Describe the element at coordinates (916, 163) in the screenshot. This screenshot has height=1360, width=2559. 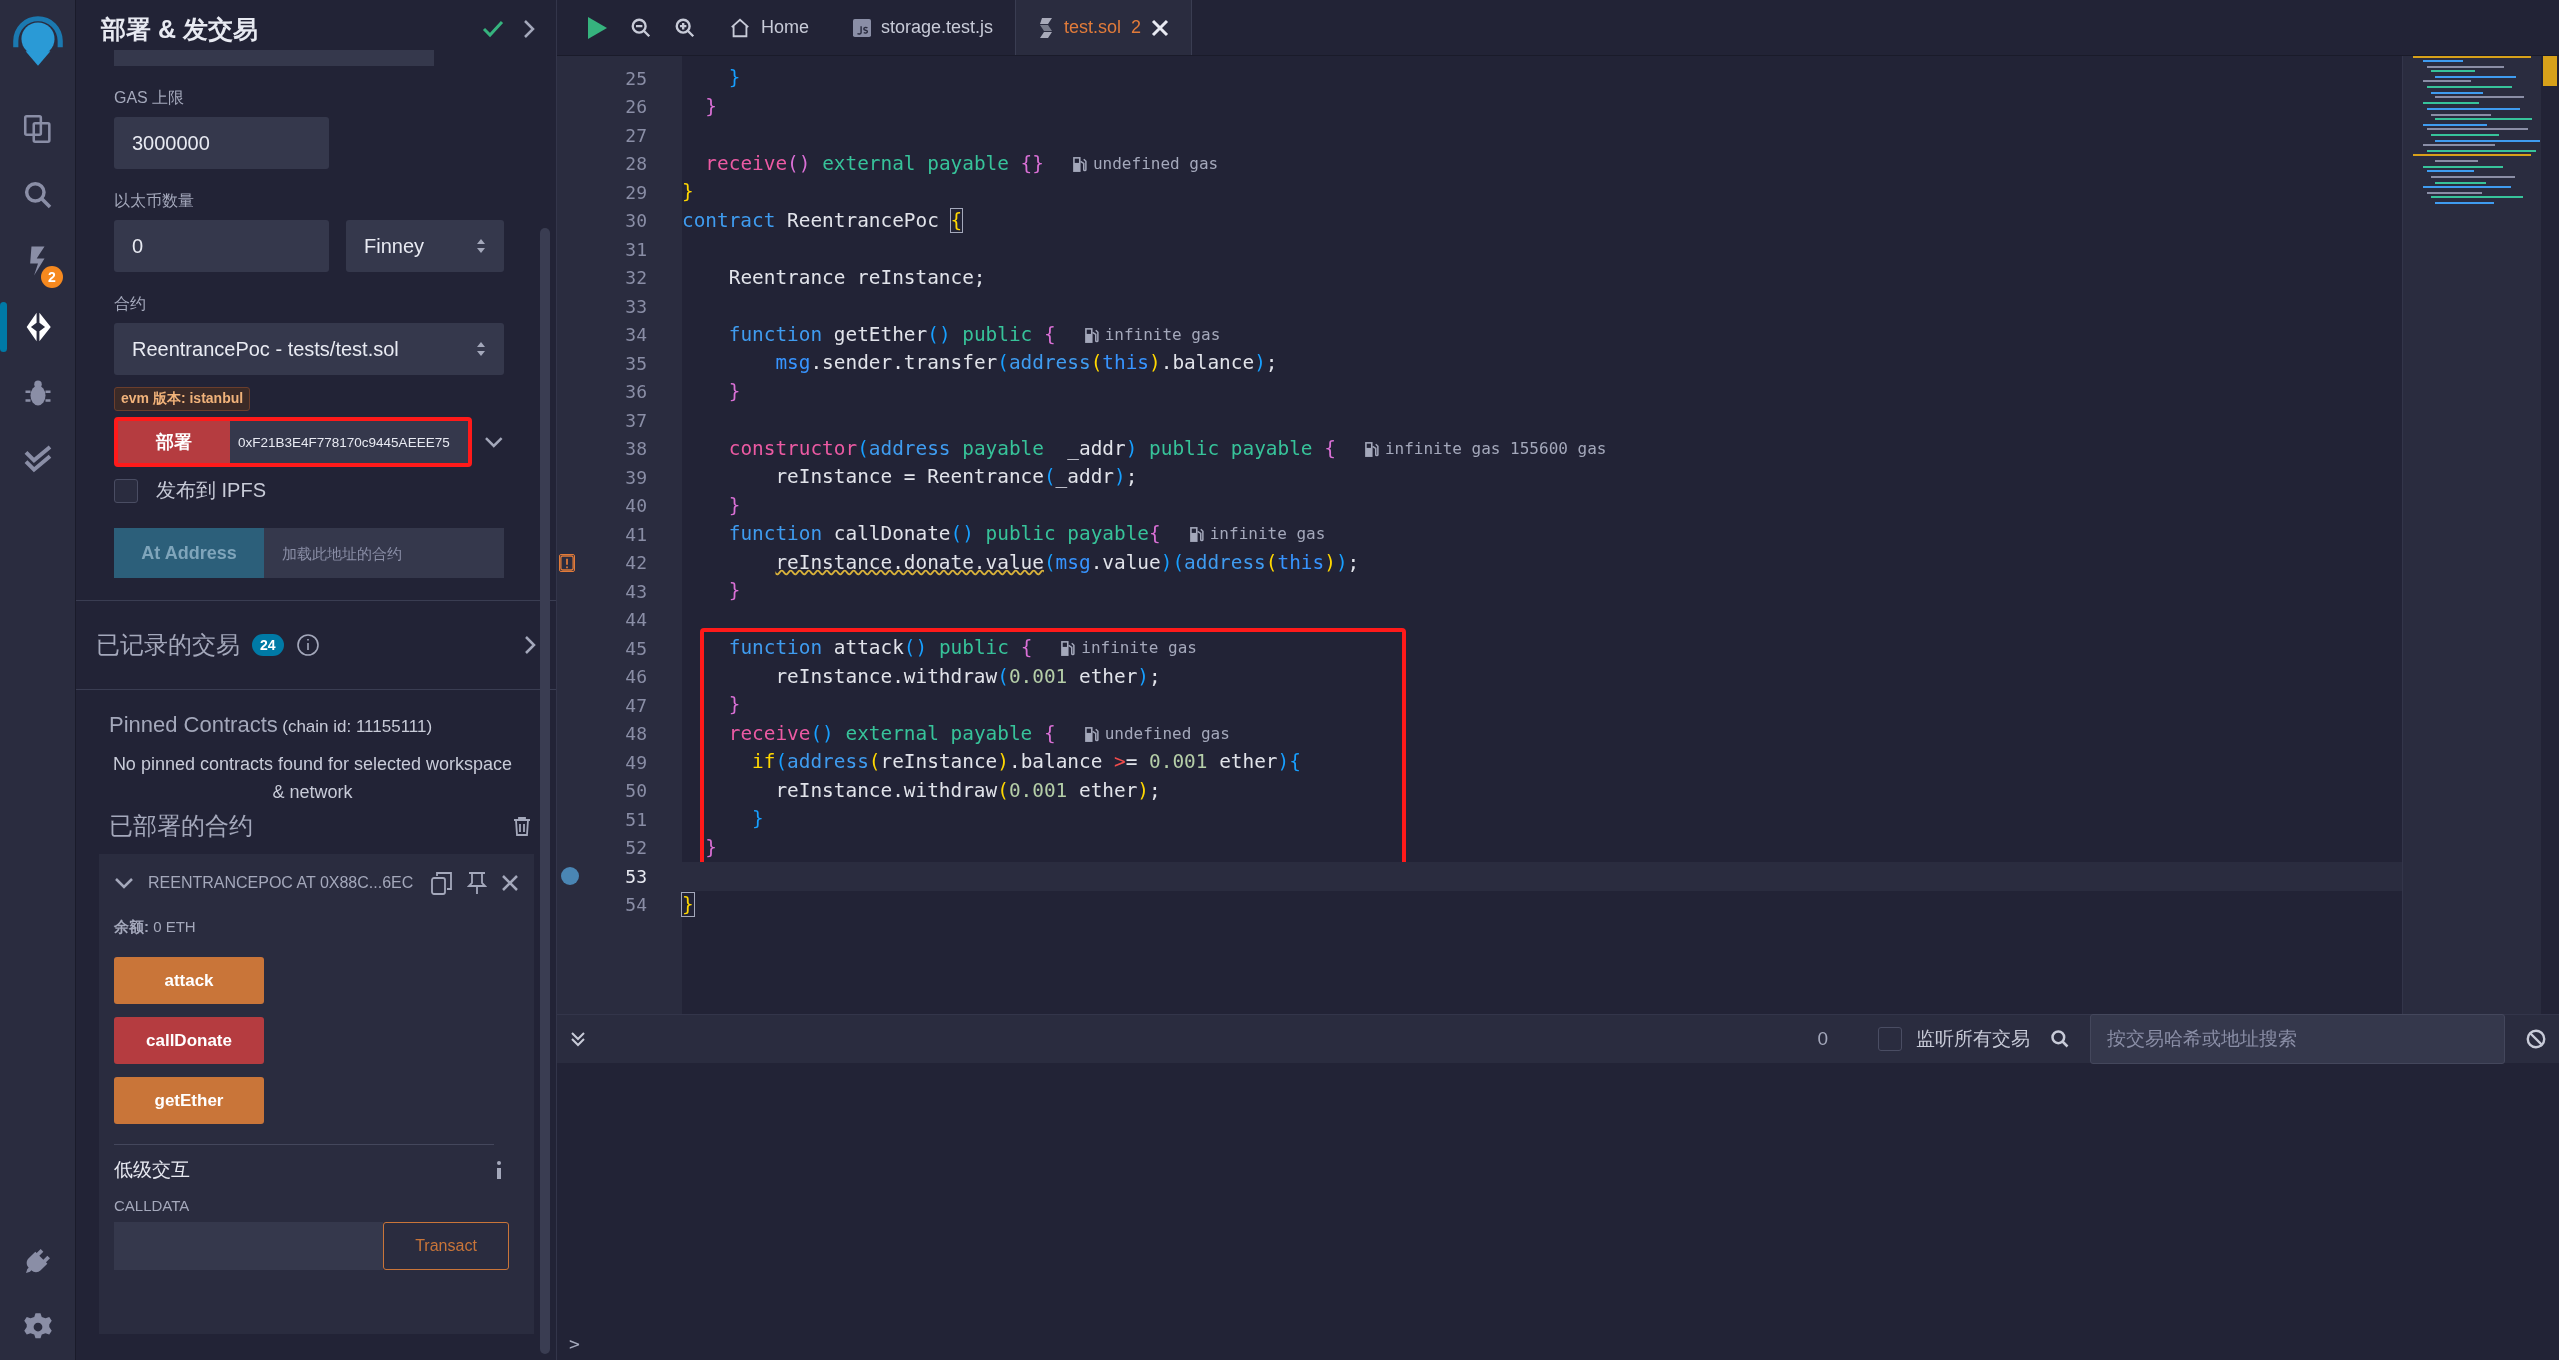
I see `code-token: external payable` at that location.